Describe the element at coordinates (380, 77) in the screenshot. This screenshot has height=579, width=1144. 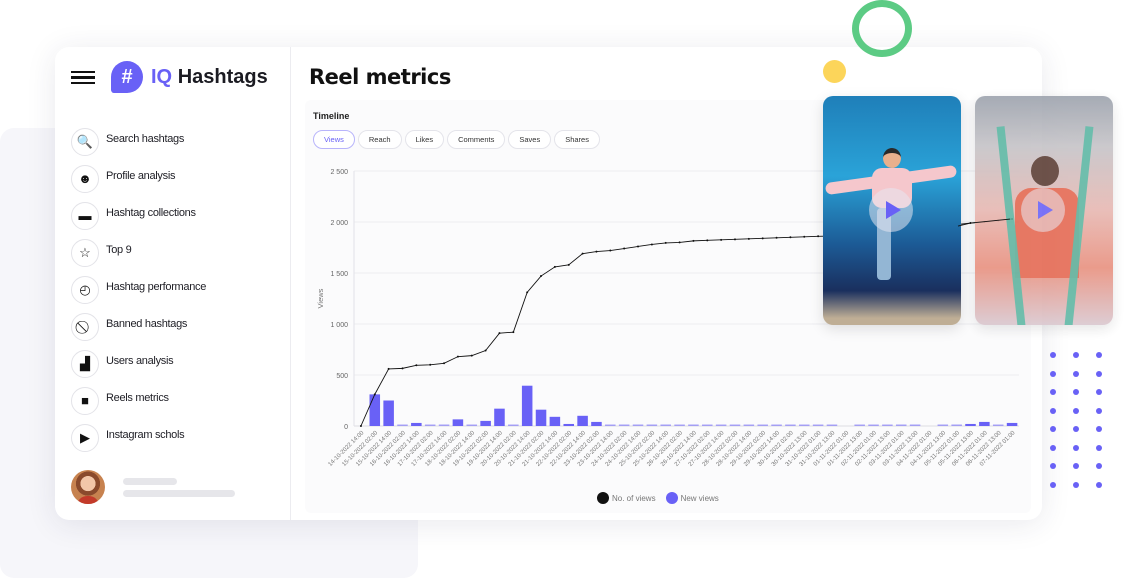
I see `page-title: Reel metrics` at that location.